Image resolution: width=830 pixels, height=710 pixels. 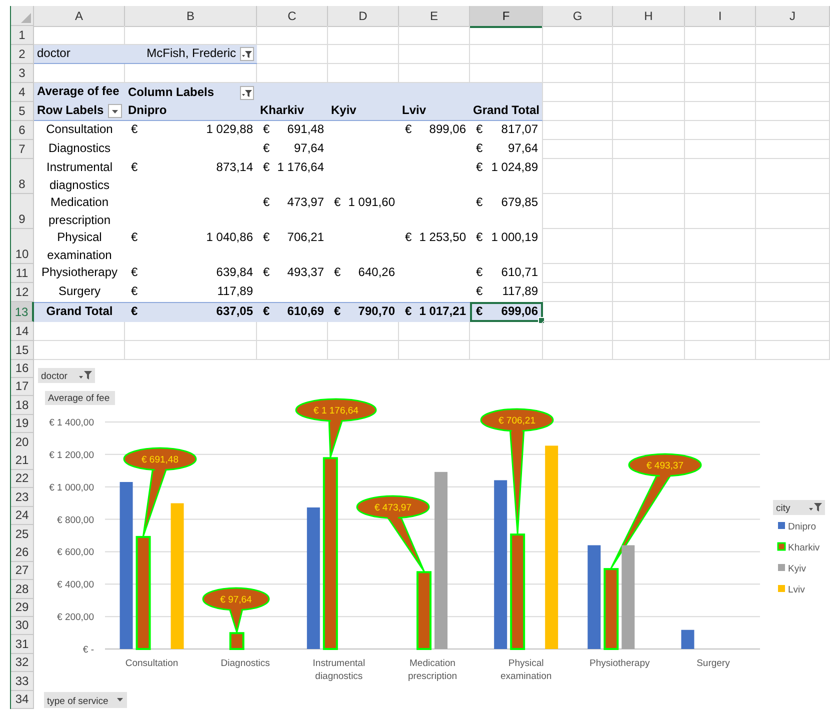 What do you see at coordinates (22, 626) in the screenshot?
I see `row-header: 30` at bounding box center [22, 626].